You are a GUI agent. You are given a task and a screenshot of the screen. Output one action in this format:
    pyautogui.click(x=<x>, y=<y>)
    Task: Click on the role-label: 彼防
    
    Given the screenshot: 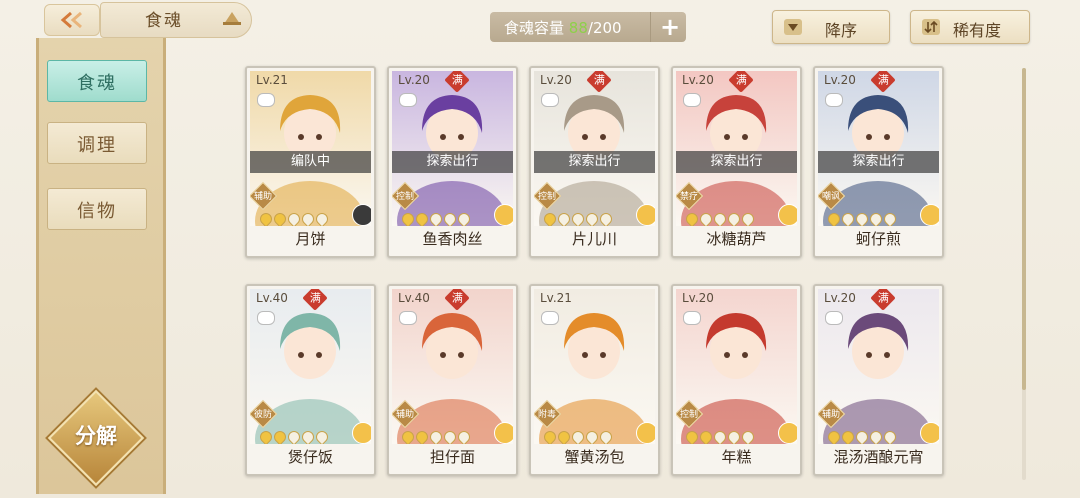 What is the action you would take?
    pyautogui.click(x=262, y=415)
    